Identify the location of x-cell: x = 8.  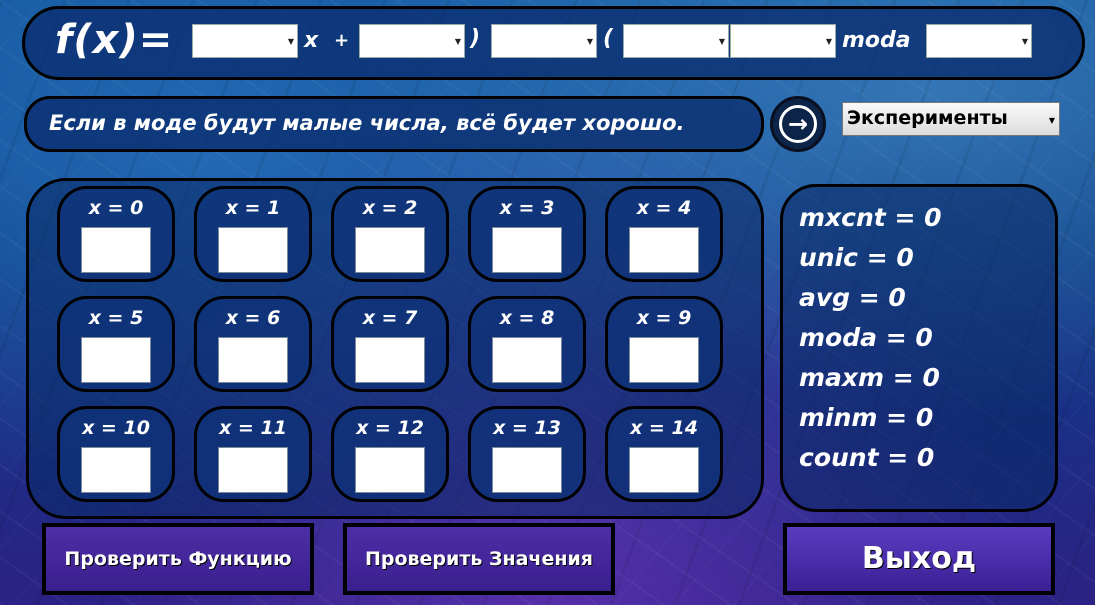
(527, 344).